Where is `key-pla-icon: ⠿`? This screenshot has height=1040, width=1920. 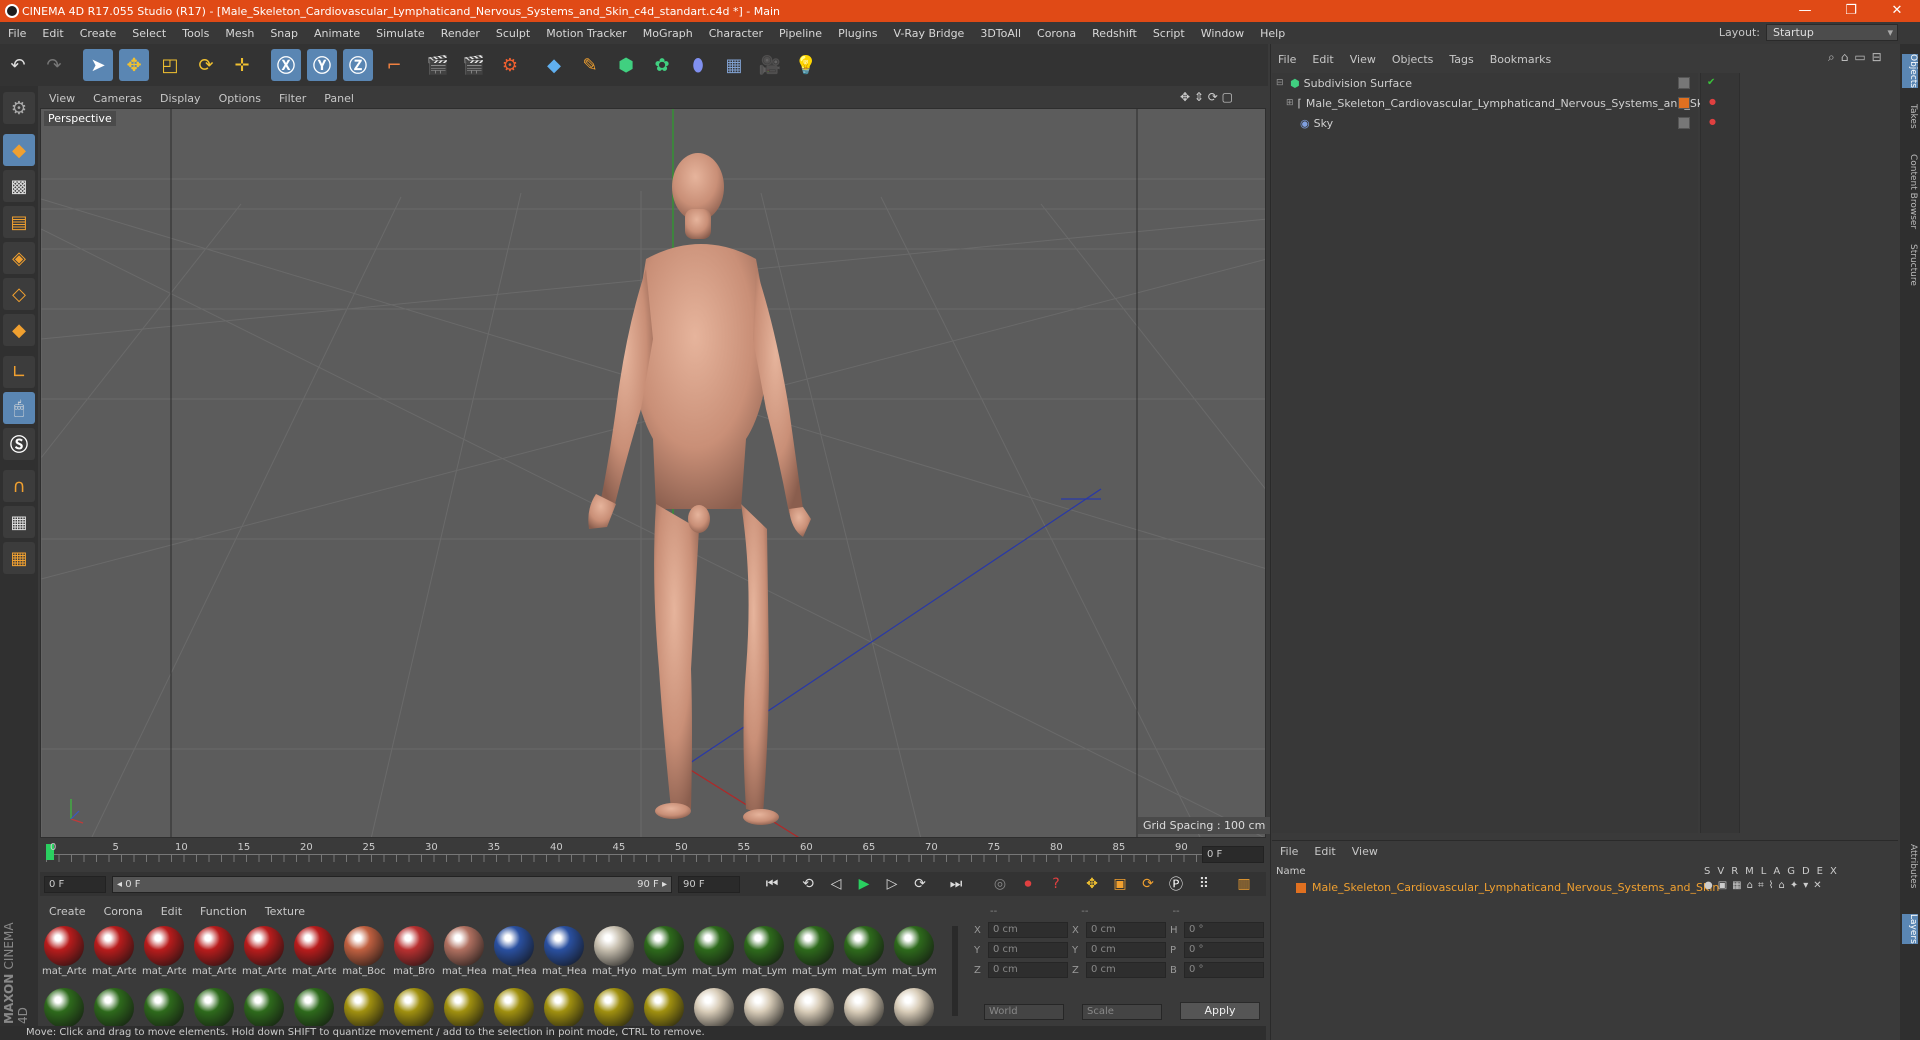
key-pla-icon: ⠿ is located at coordinates (1204, 884).